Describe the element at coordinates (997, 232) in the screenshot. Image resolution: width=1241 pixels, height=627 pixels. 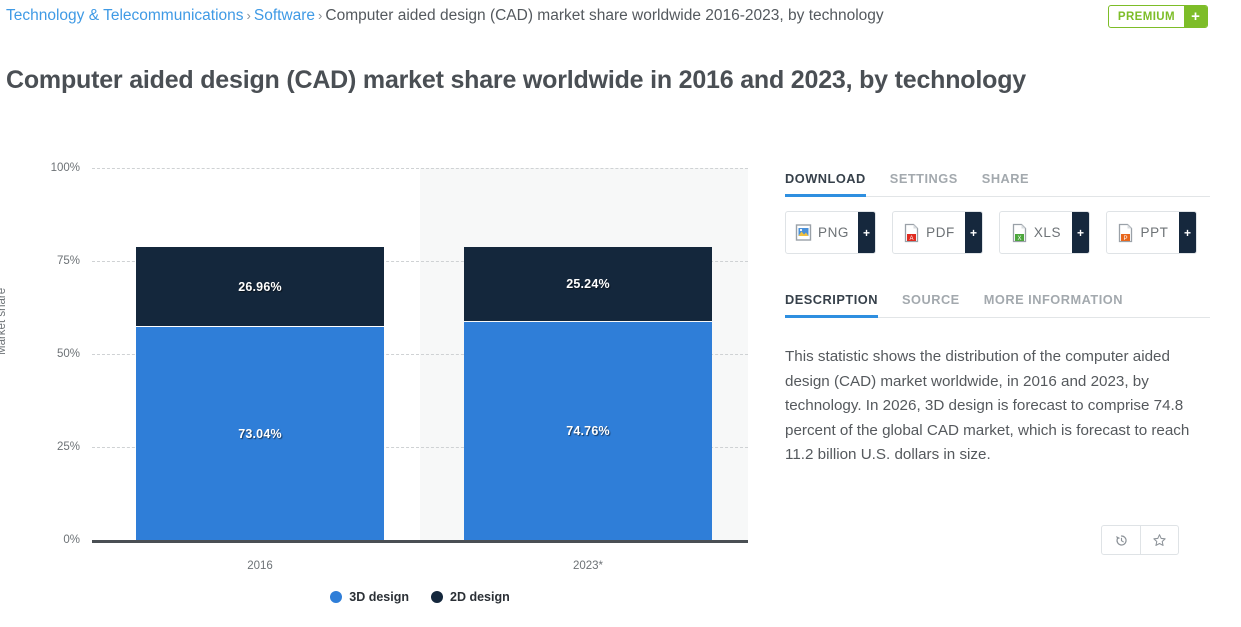
I see `download-buttons: PNG + A PDF + X XLS + P PPT +` at that location.